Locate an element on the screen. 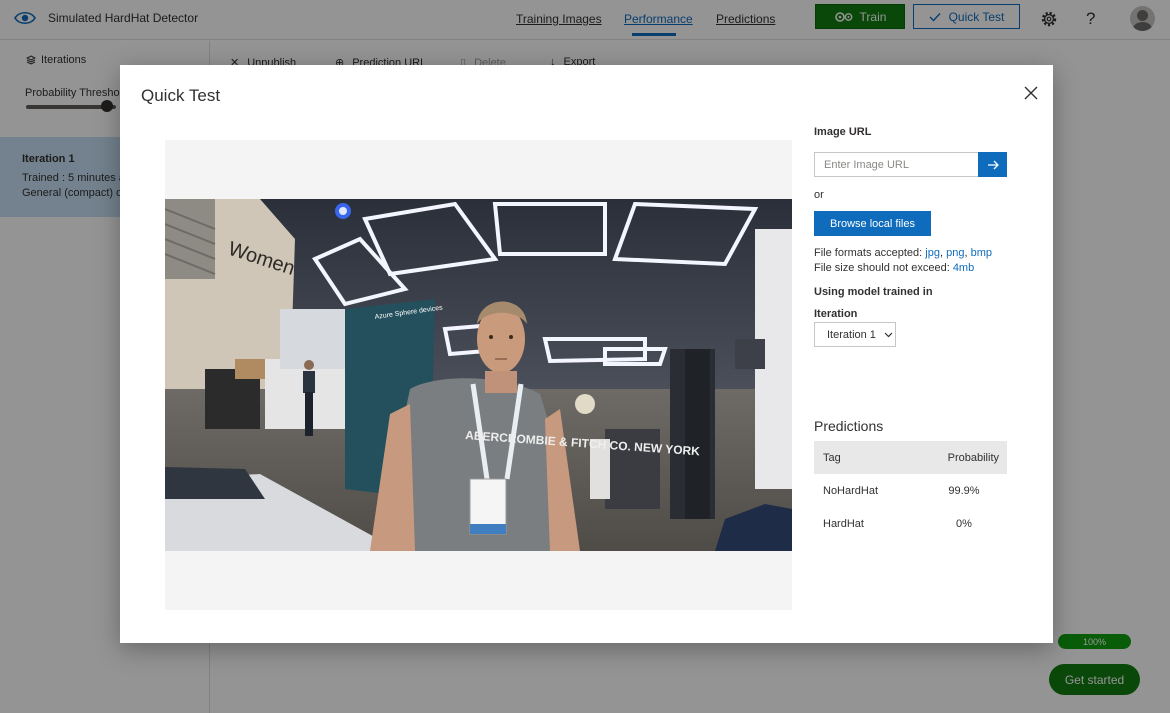  predictions-heading: Predictions is located at coordinates (849, 426).